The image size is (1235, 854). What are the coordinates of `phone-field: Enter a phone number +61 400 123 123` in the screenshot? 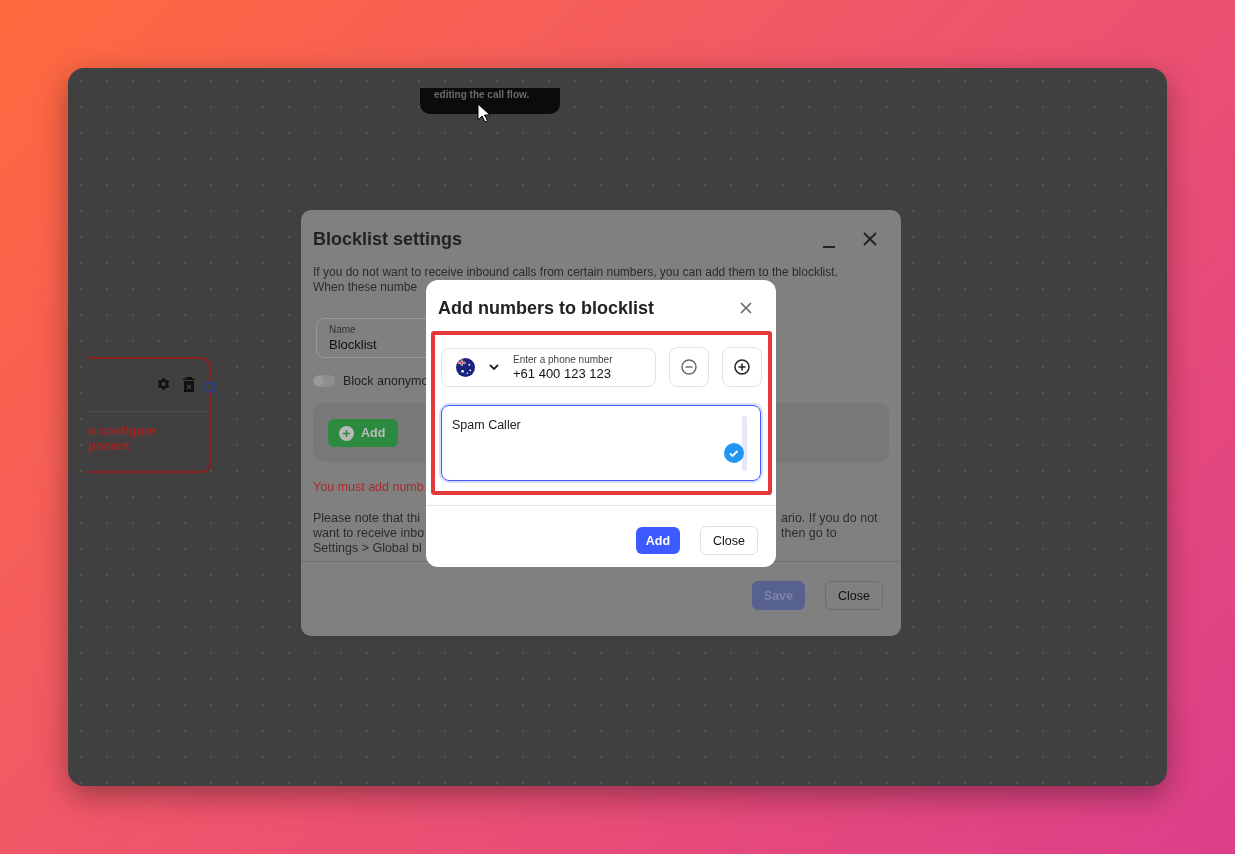 It's located at (548, 367).